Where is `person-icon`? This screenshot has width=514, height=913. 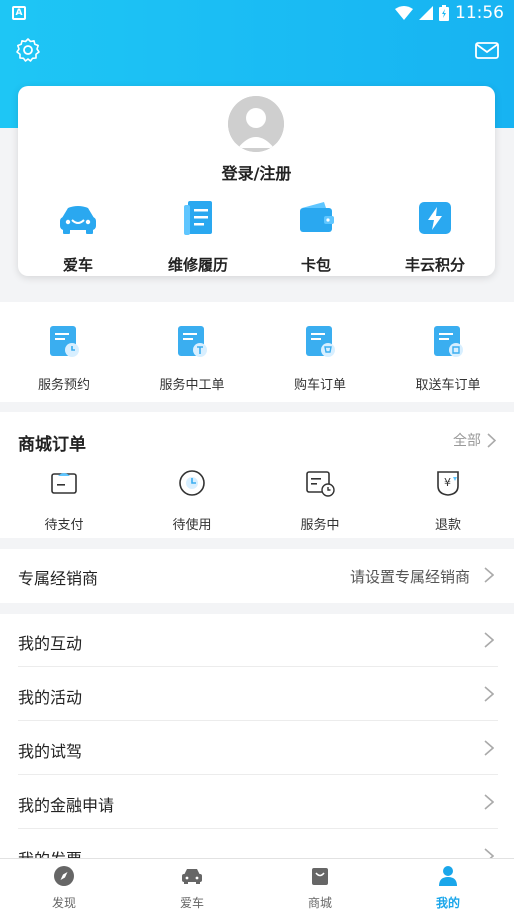 person-icon is located at coordinates (448, 876).